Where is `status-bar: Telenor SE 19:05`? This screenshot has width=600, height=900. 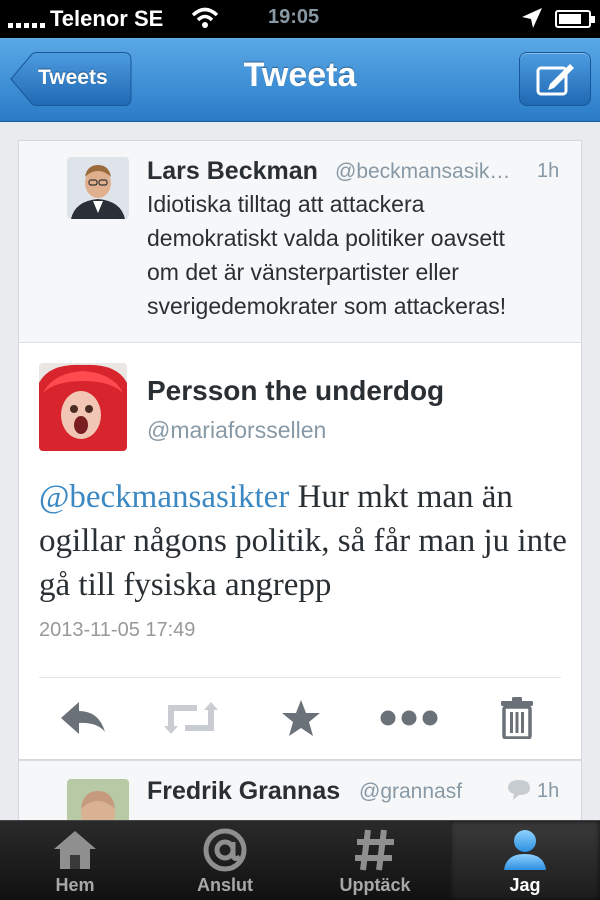
status-bar: Telenor SE 19:05 is located at coordinates (300, 19).